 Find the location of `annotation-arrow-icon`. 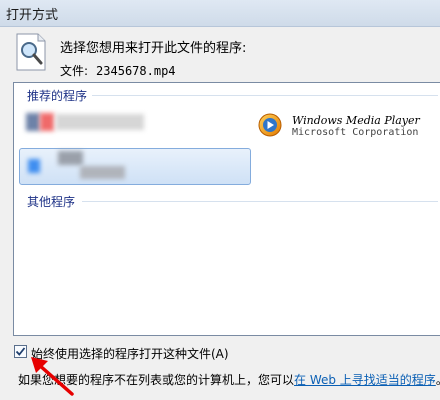

annotation-arrow-icon is located at coordinates (52, 376).